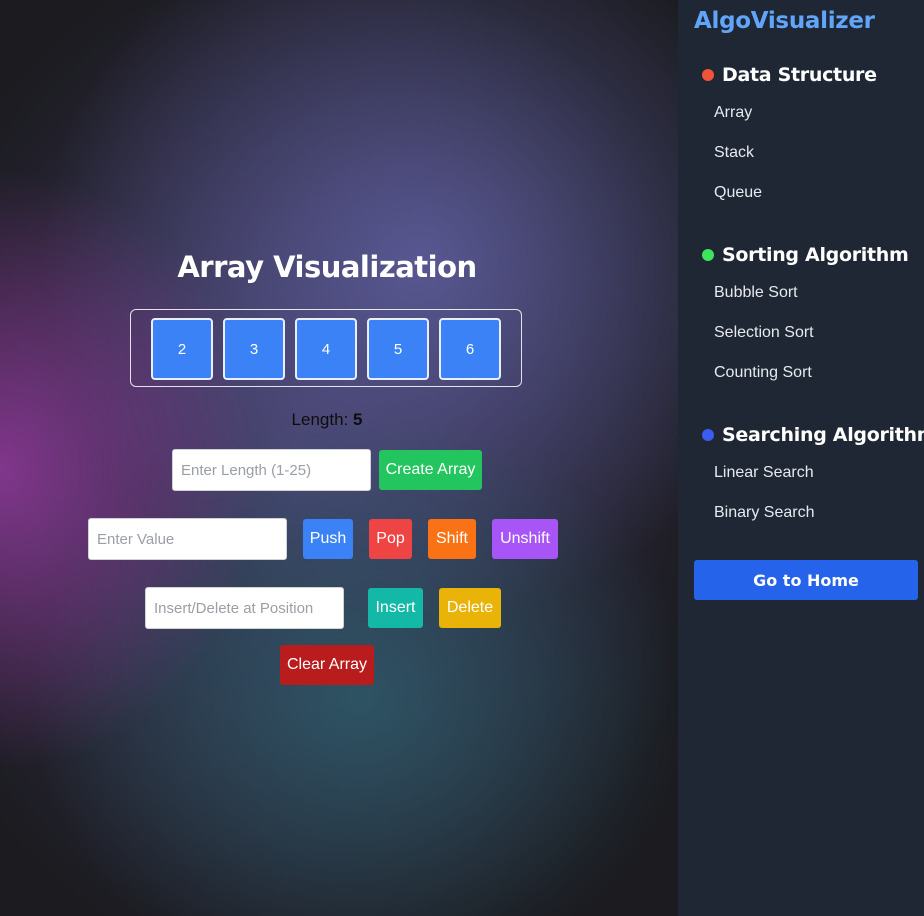  What do you see at coordinates (470, 608) in the screenshot?
I see `delete-button: Delete` at bounding box center [470, 608].